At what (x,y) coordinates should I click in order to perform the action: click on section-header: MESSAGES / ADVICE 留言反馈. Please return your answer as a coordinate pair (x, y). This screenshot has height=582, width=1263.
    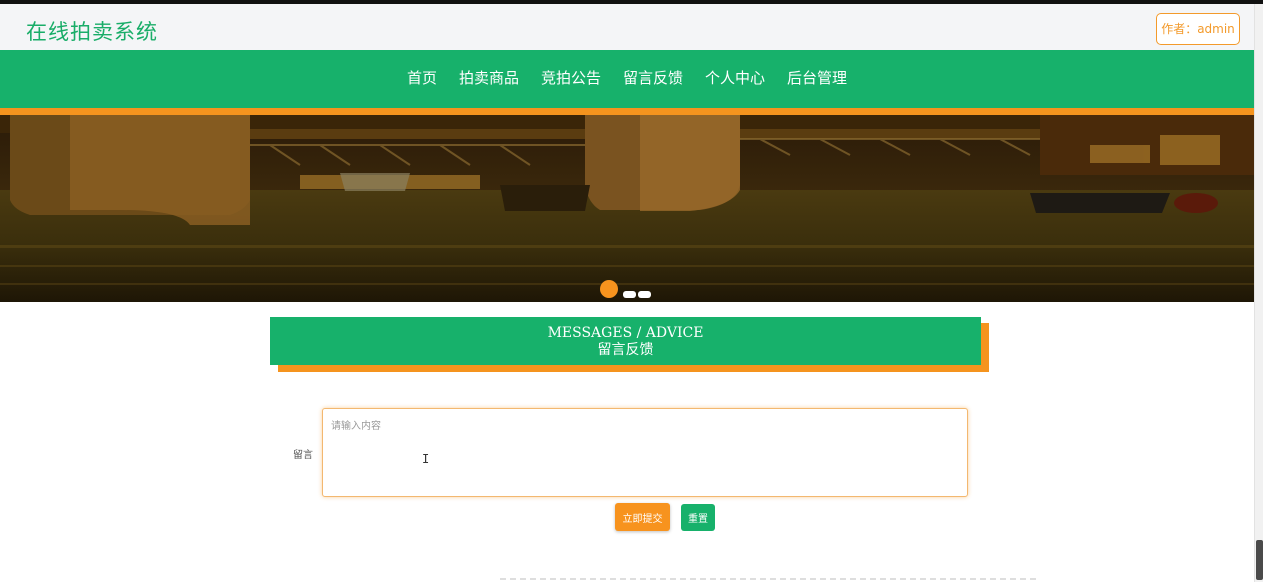
    Looking at the image, I should click on (625, 341).